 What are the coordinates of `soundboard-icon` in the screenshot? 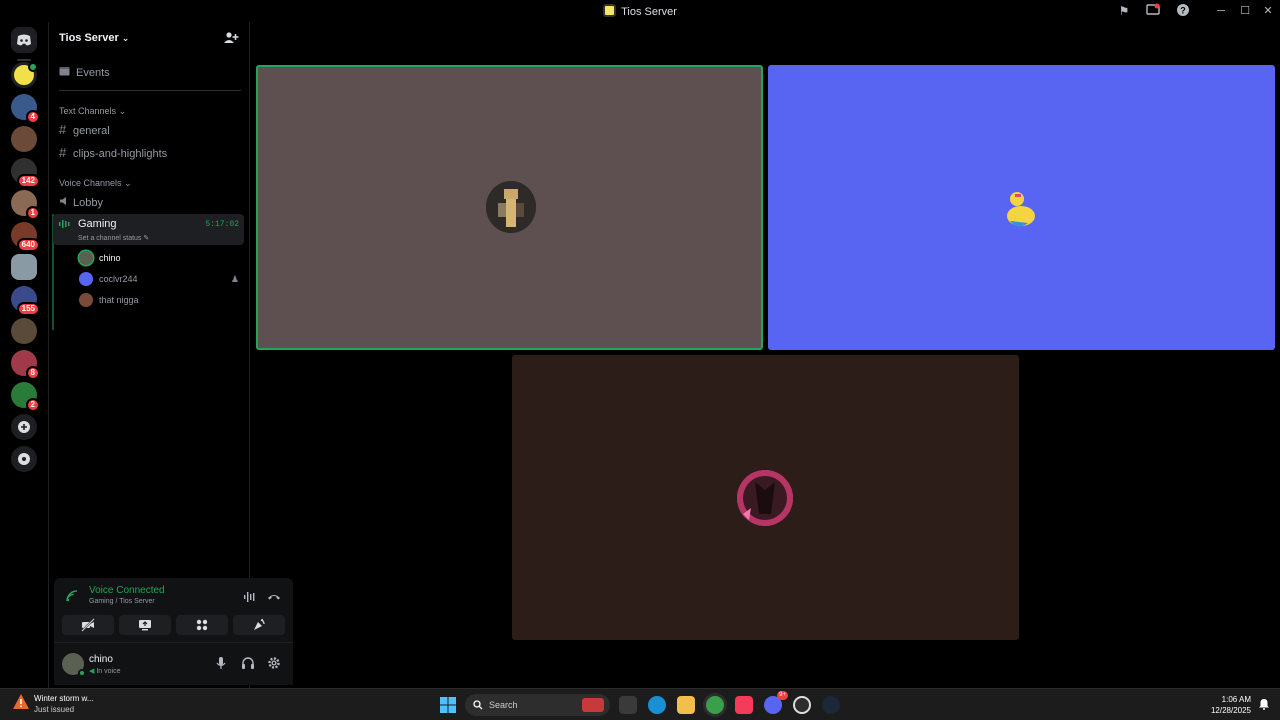 It's located at (259, 624).